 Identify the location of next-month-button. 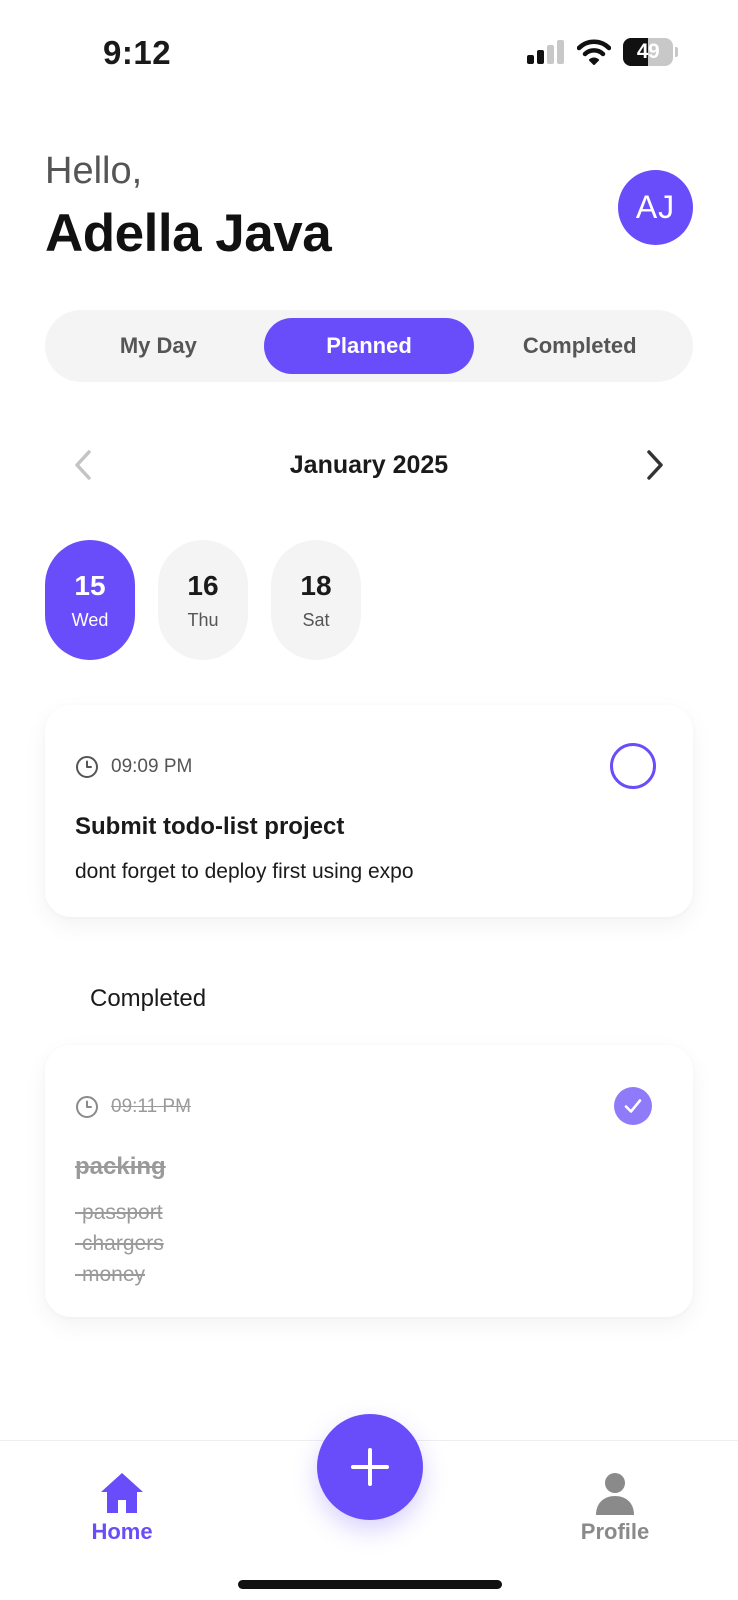
(655, 465).